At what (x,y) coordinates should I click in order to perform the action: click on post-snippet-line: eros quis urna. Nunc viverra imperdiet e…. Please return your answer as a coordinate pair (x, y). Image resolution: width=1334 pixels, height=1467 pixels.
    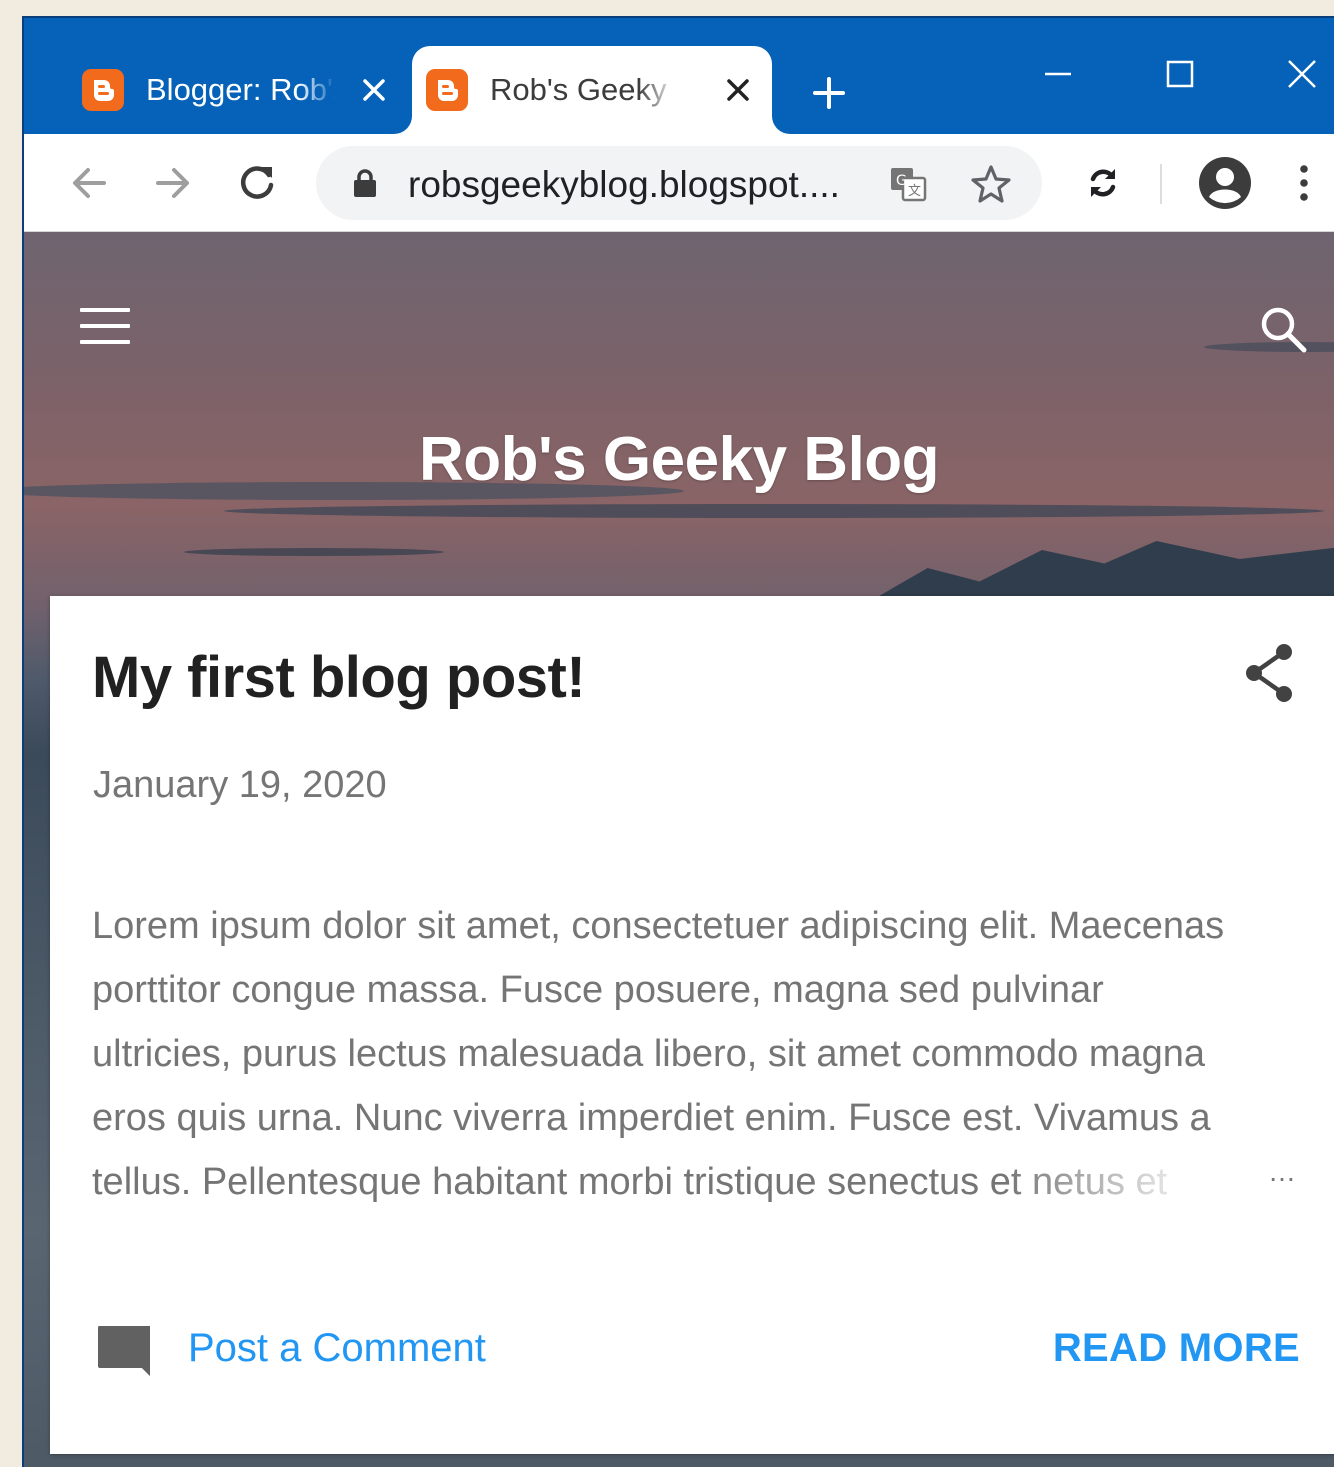
    Looking at the image, I should click on (651, 1118).